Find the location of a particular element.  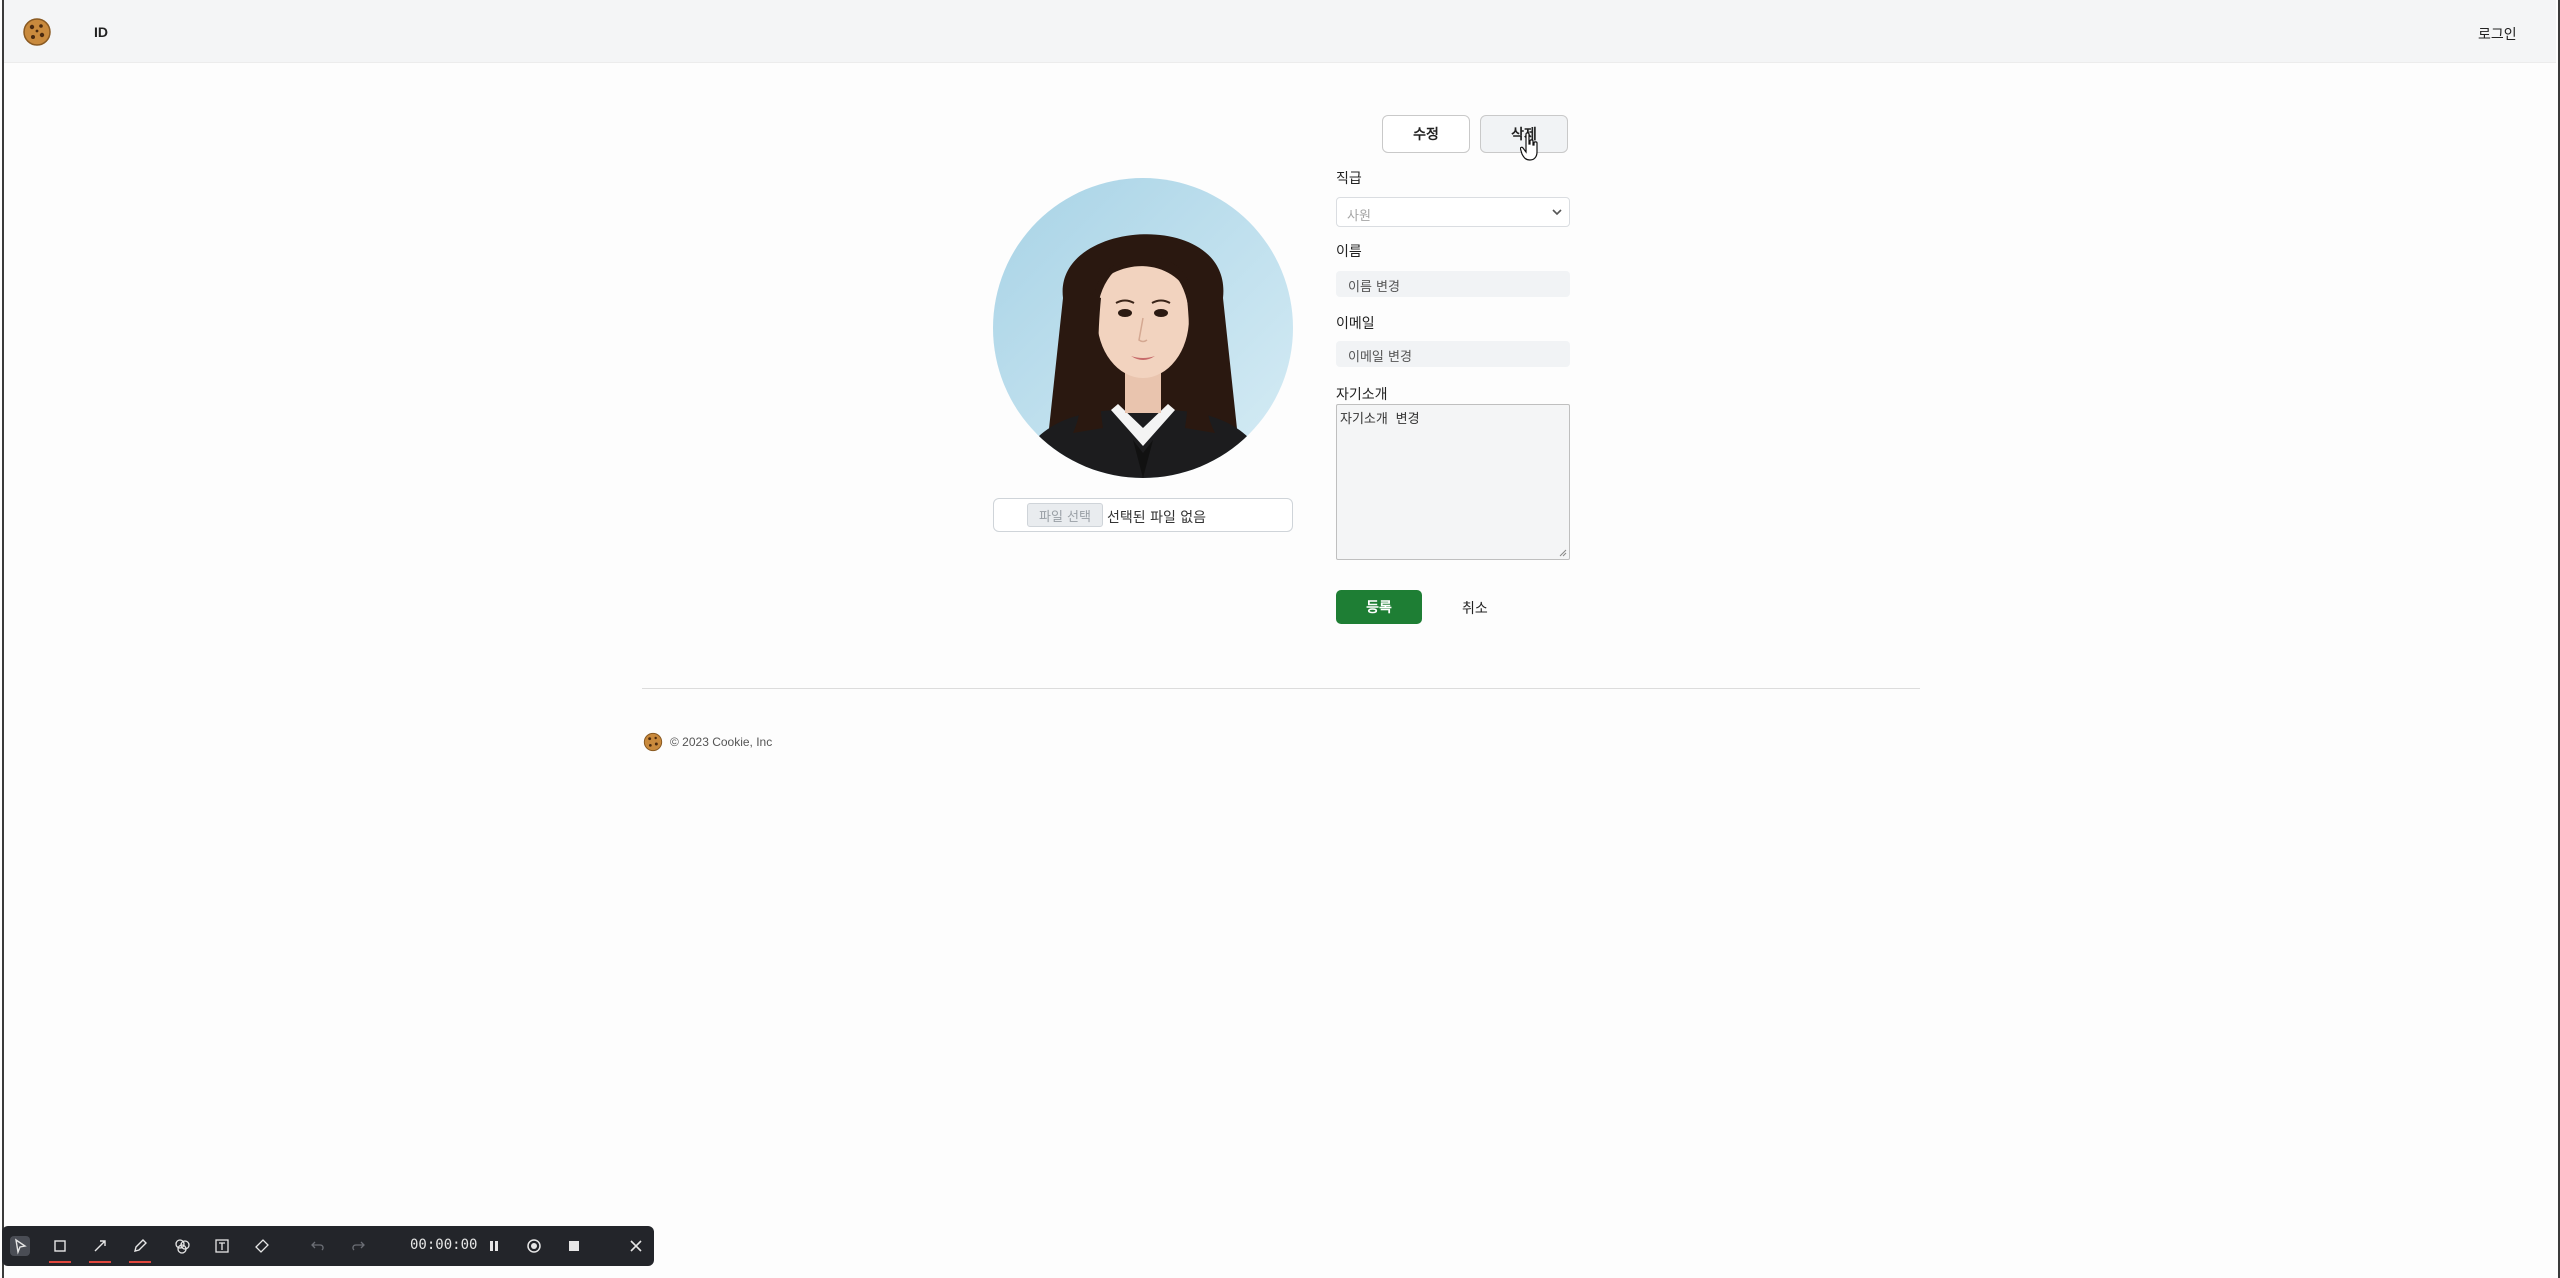

name-label: 이름 is located at coordinates (1349, 252).